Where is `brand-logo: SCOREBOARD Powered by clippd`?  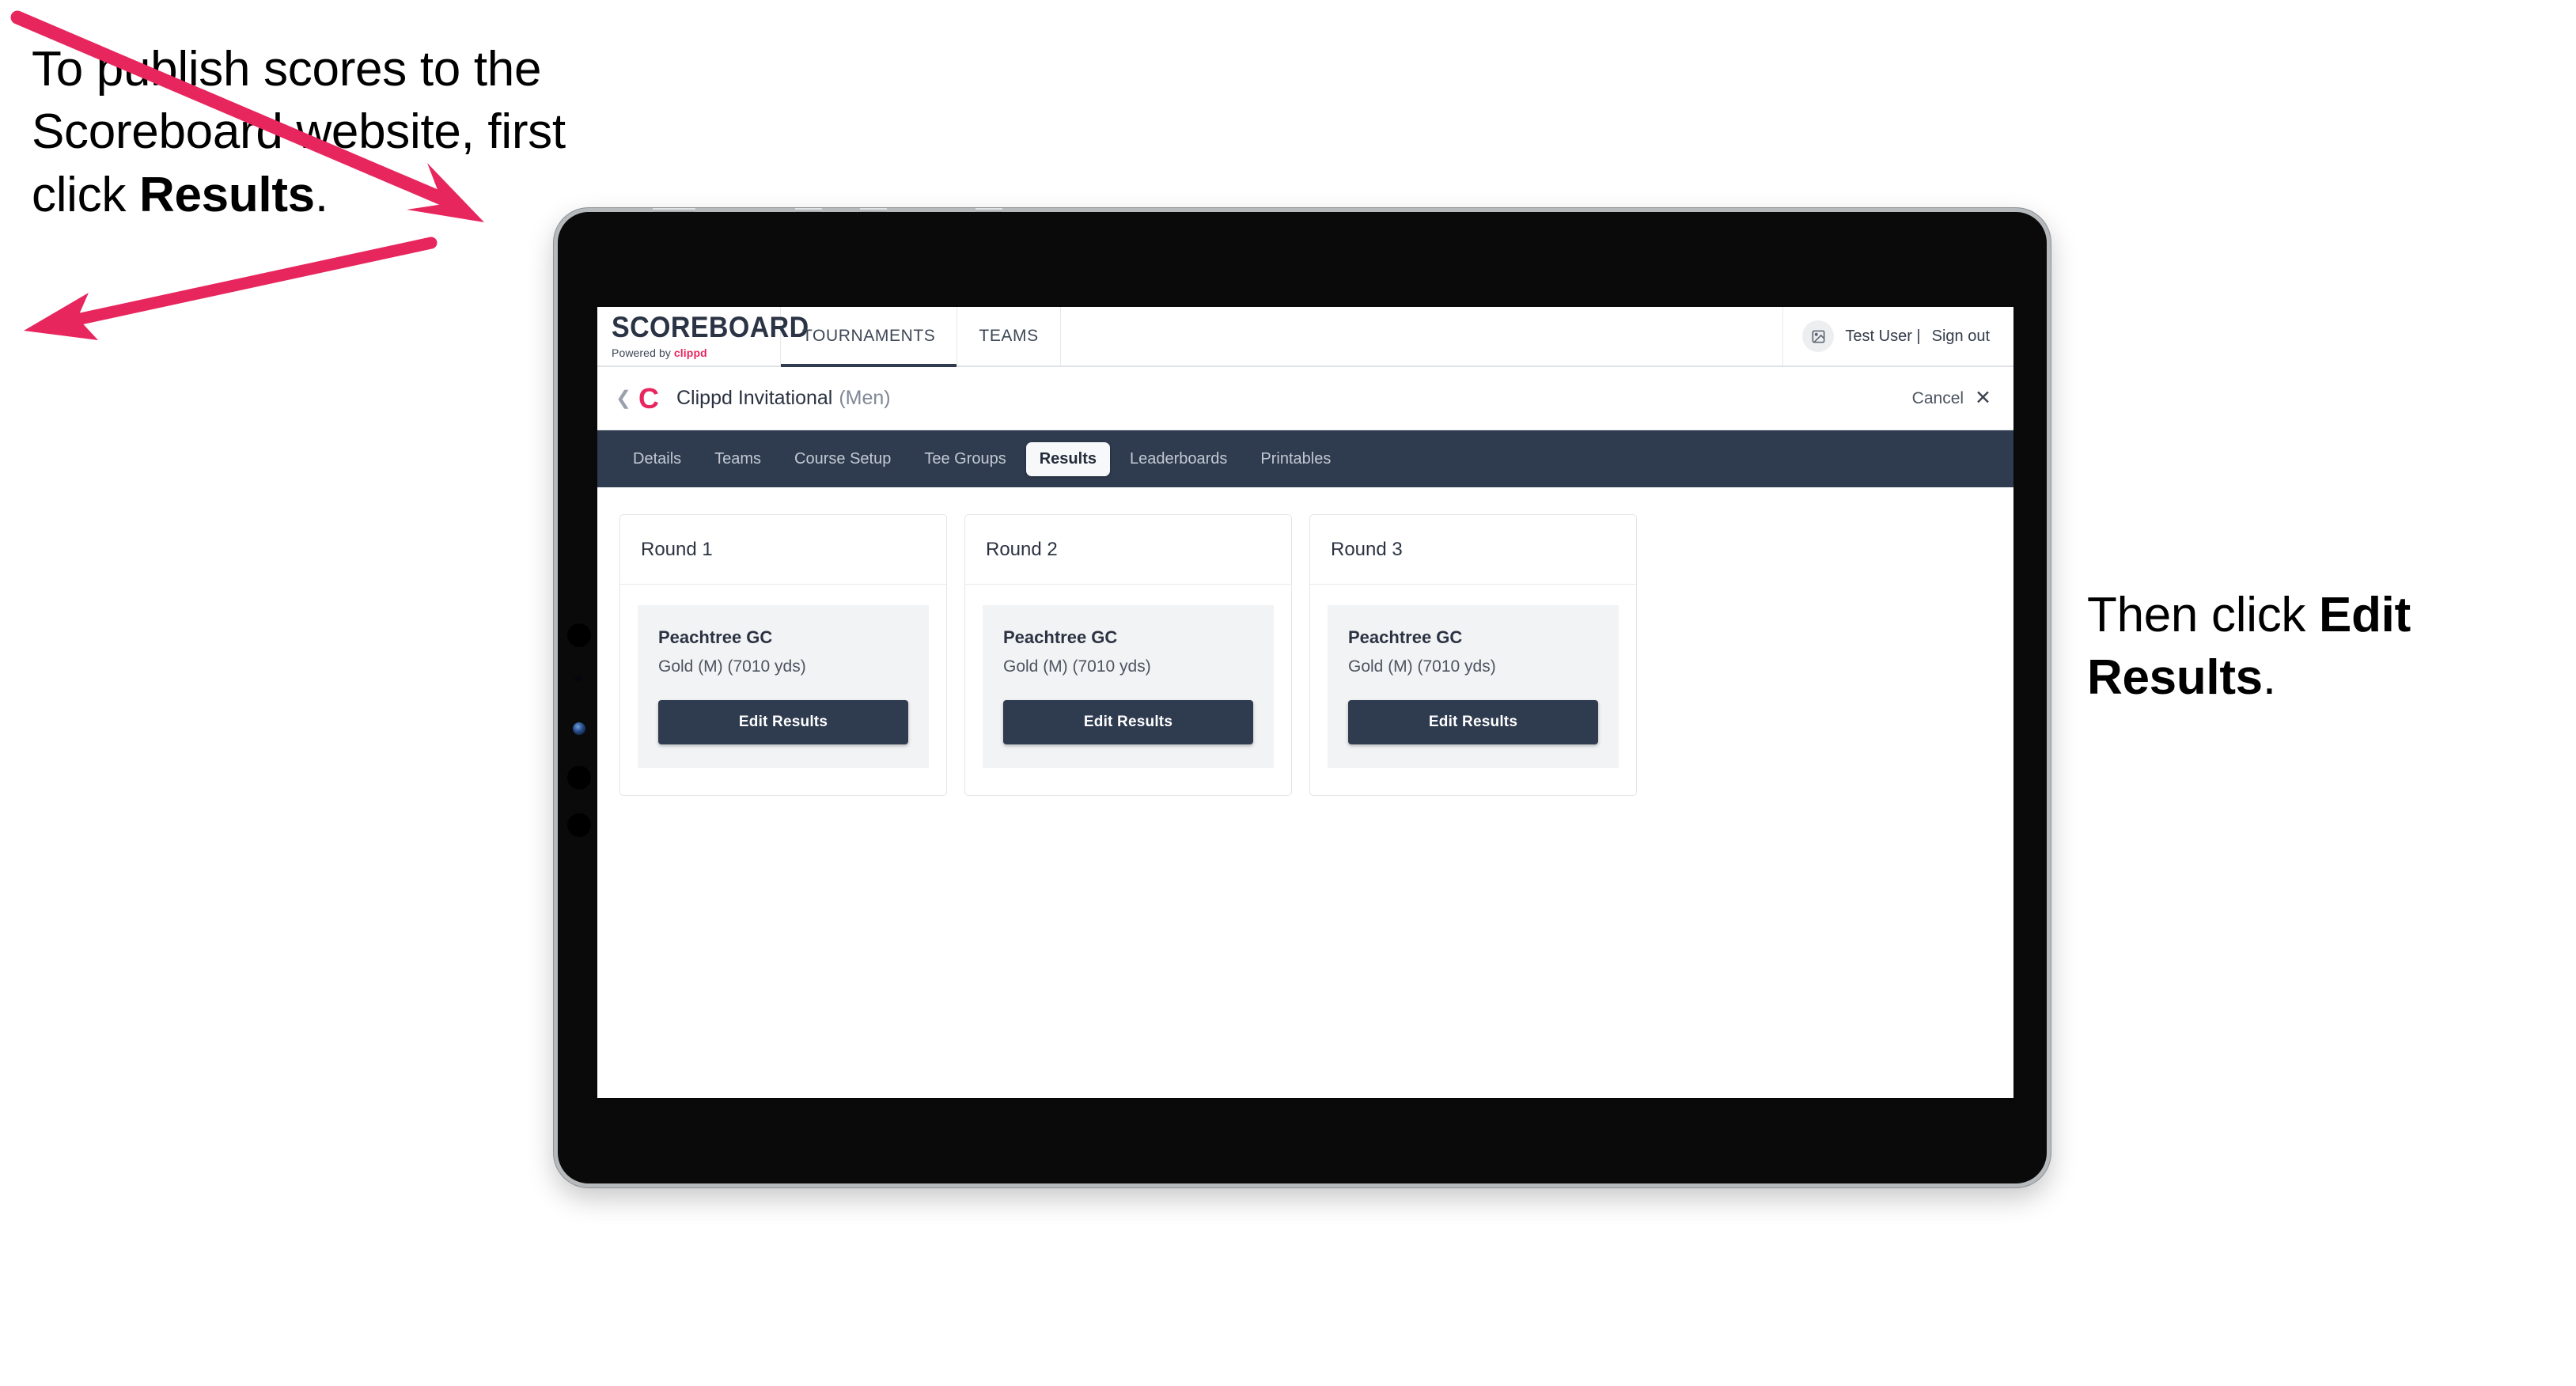 brand-logo: SCOREBOARD Powered by clippd is located at coordinates (703, 336).